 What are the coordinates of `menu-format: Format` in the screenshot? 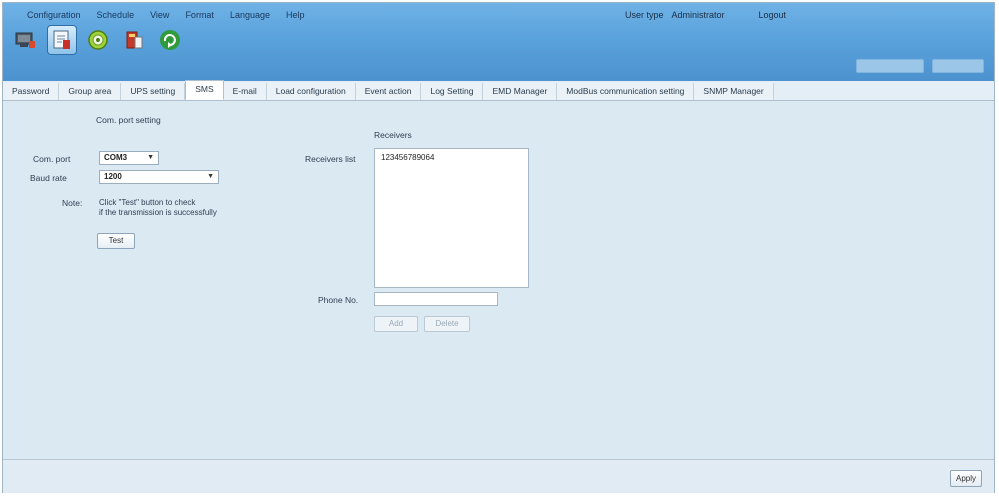 It's located at (201, 15).